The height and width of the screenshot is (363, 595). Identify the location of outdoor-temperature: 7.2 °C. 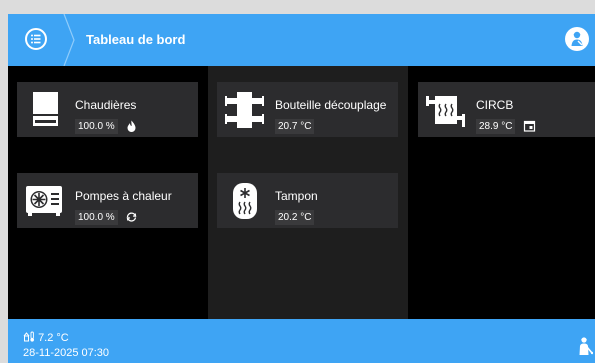
(46, 337).